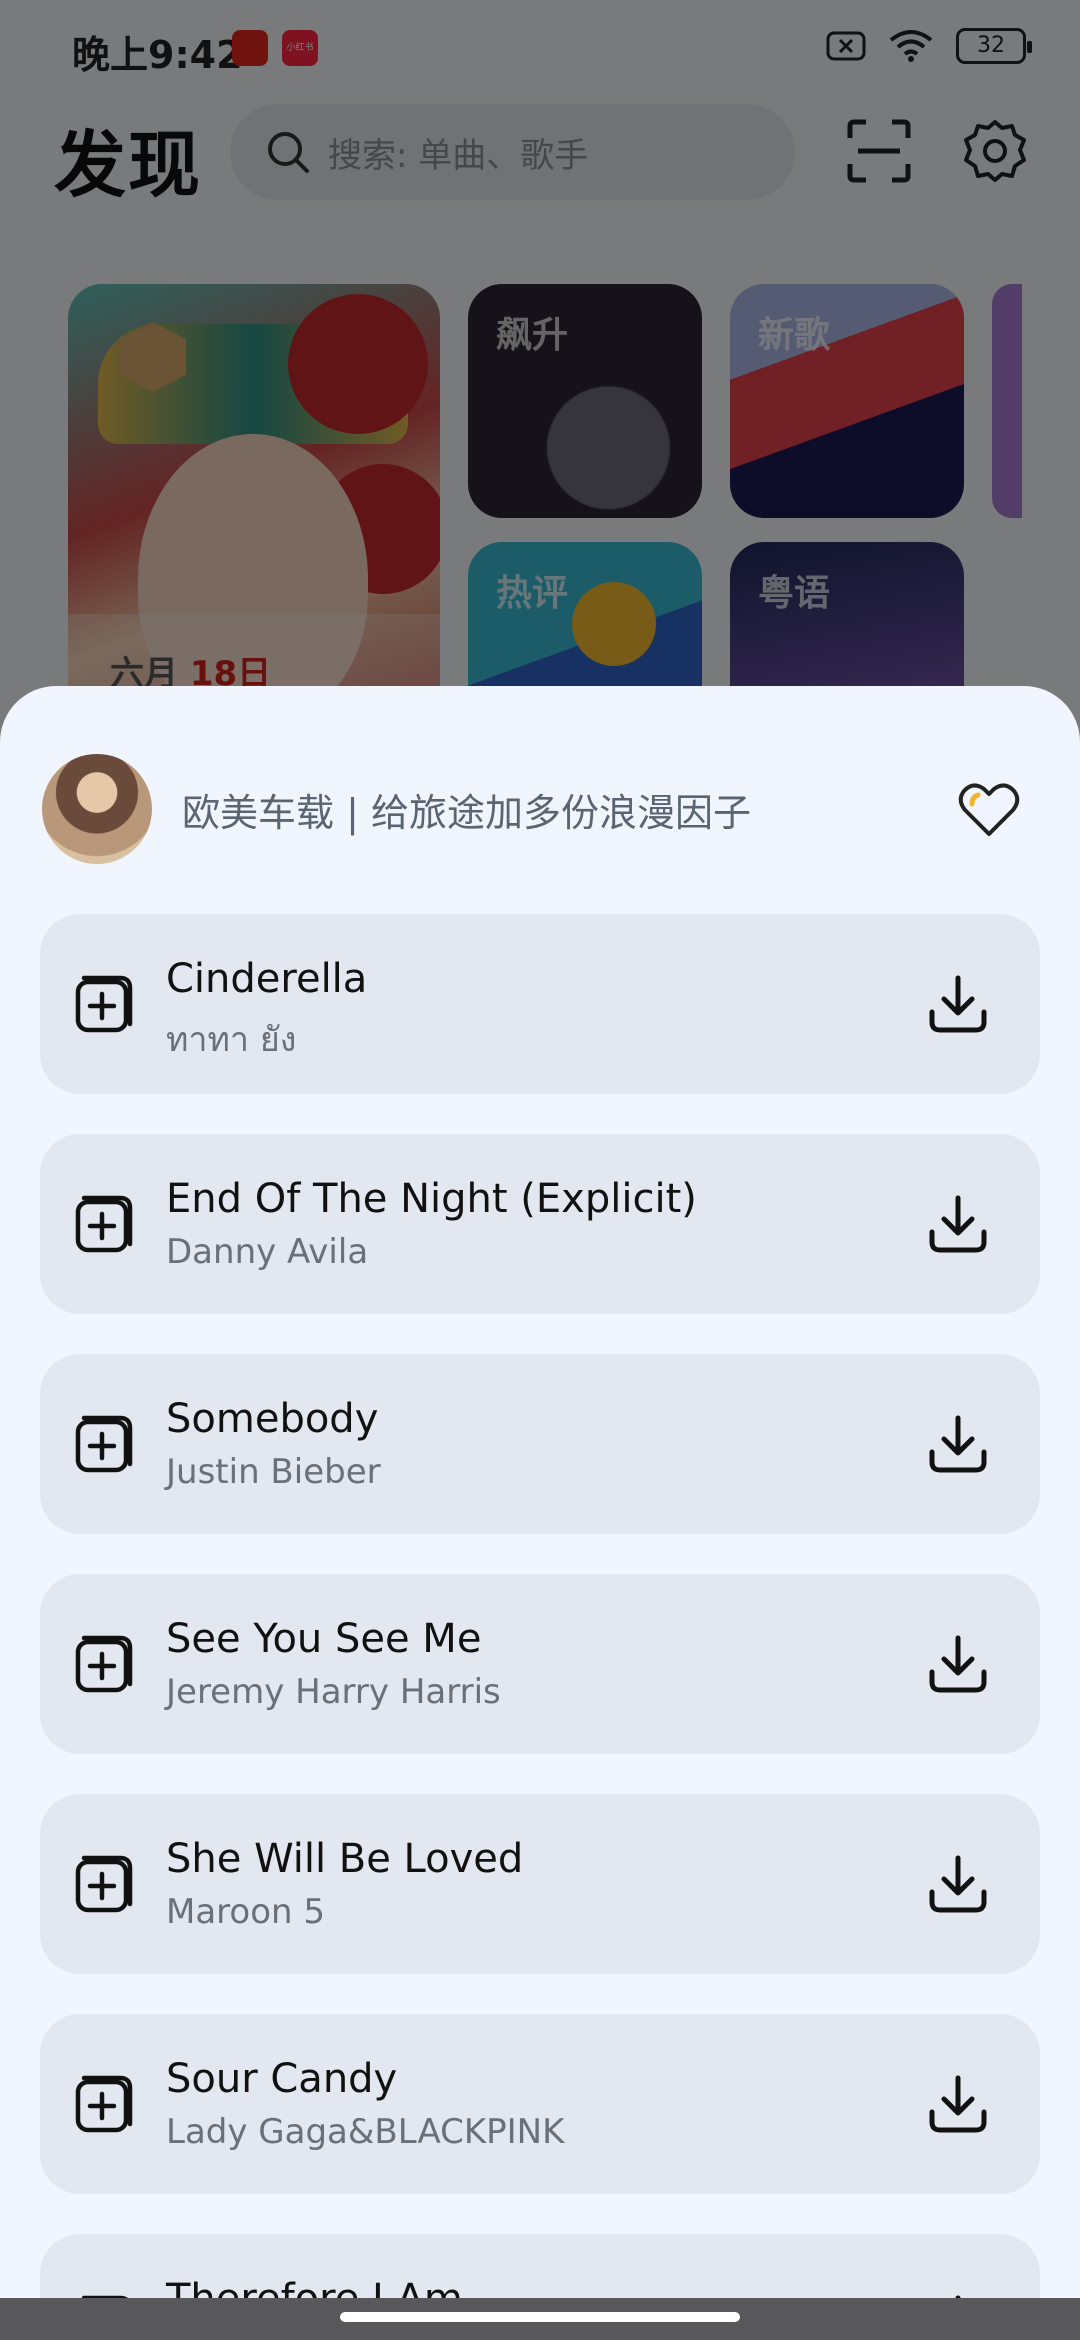 The width and height of the screenshot is (1080, 2340). Describe the element at coordinates (231, 1040) in the screenshot. I see `song-artist: ทาทา ยัง` at that location.